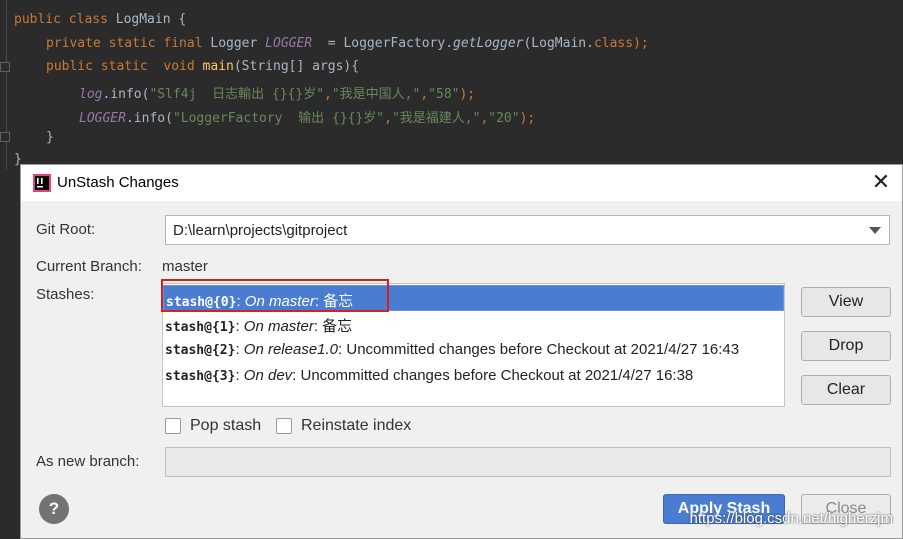  What do you see at coordinates (376, 94) in the screenshot?
I see `code-string: "我是中国人,"` at bounding box center [376, 94].